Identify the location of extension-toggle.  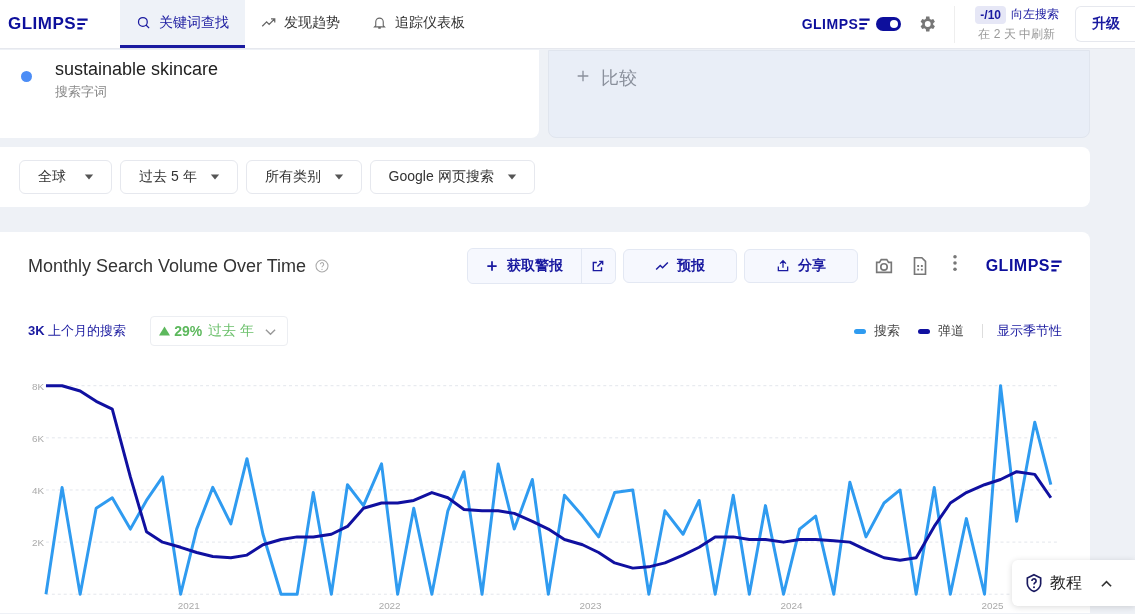
(889, 24).